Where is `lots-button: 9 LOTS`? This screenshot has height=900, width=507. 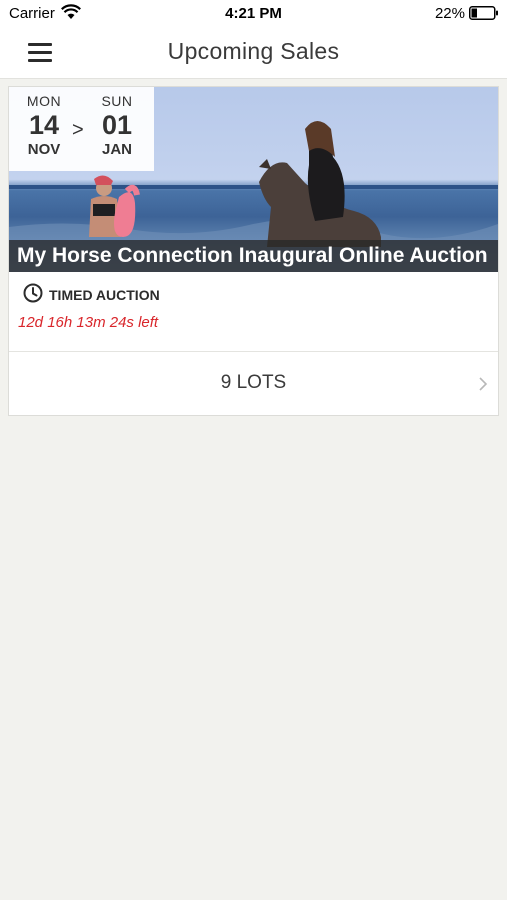
lots-button: 9 LOTS is located at coordinates (253, 383).